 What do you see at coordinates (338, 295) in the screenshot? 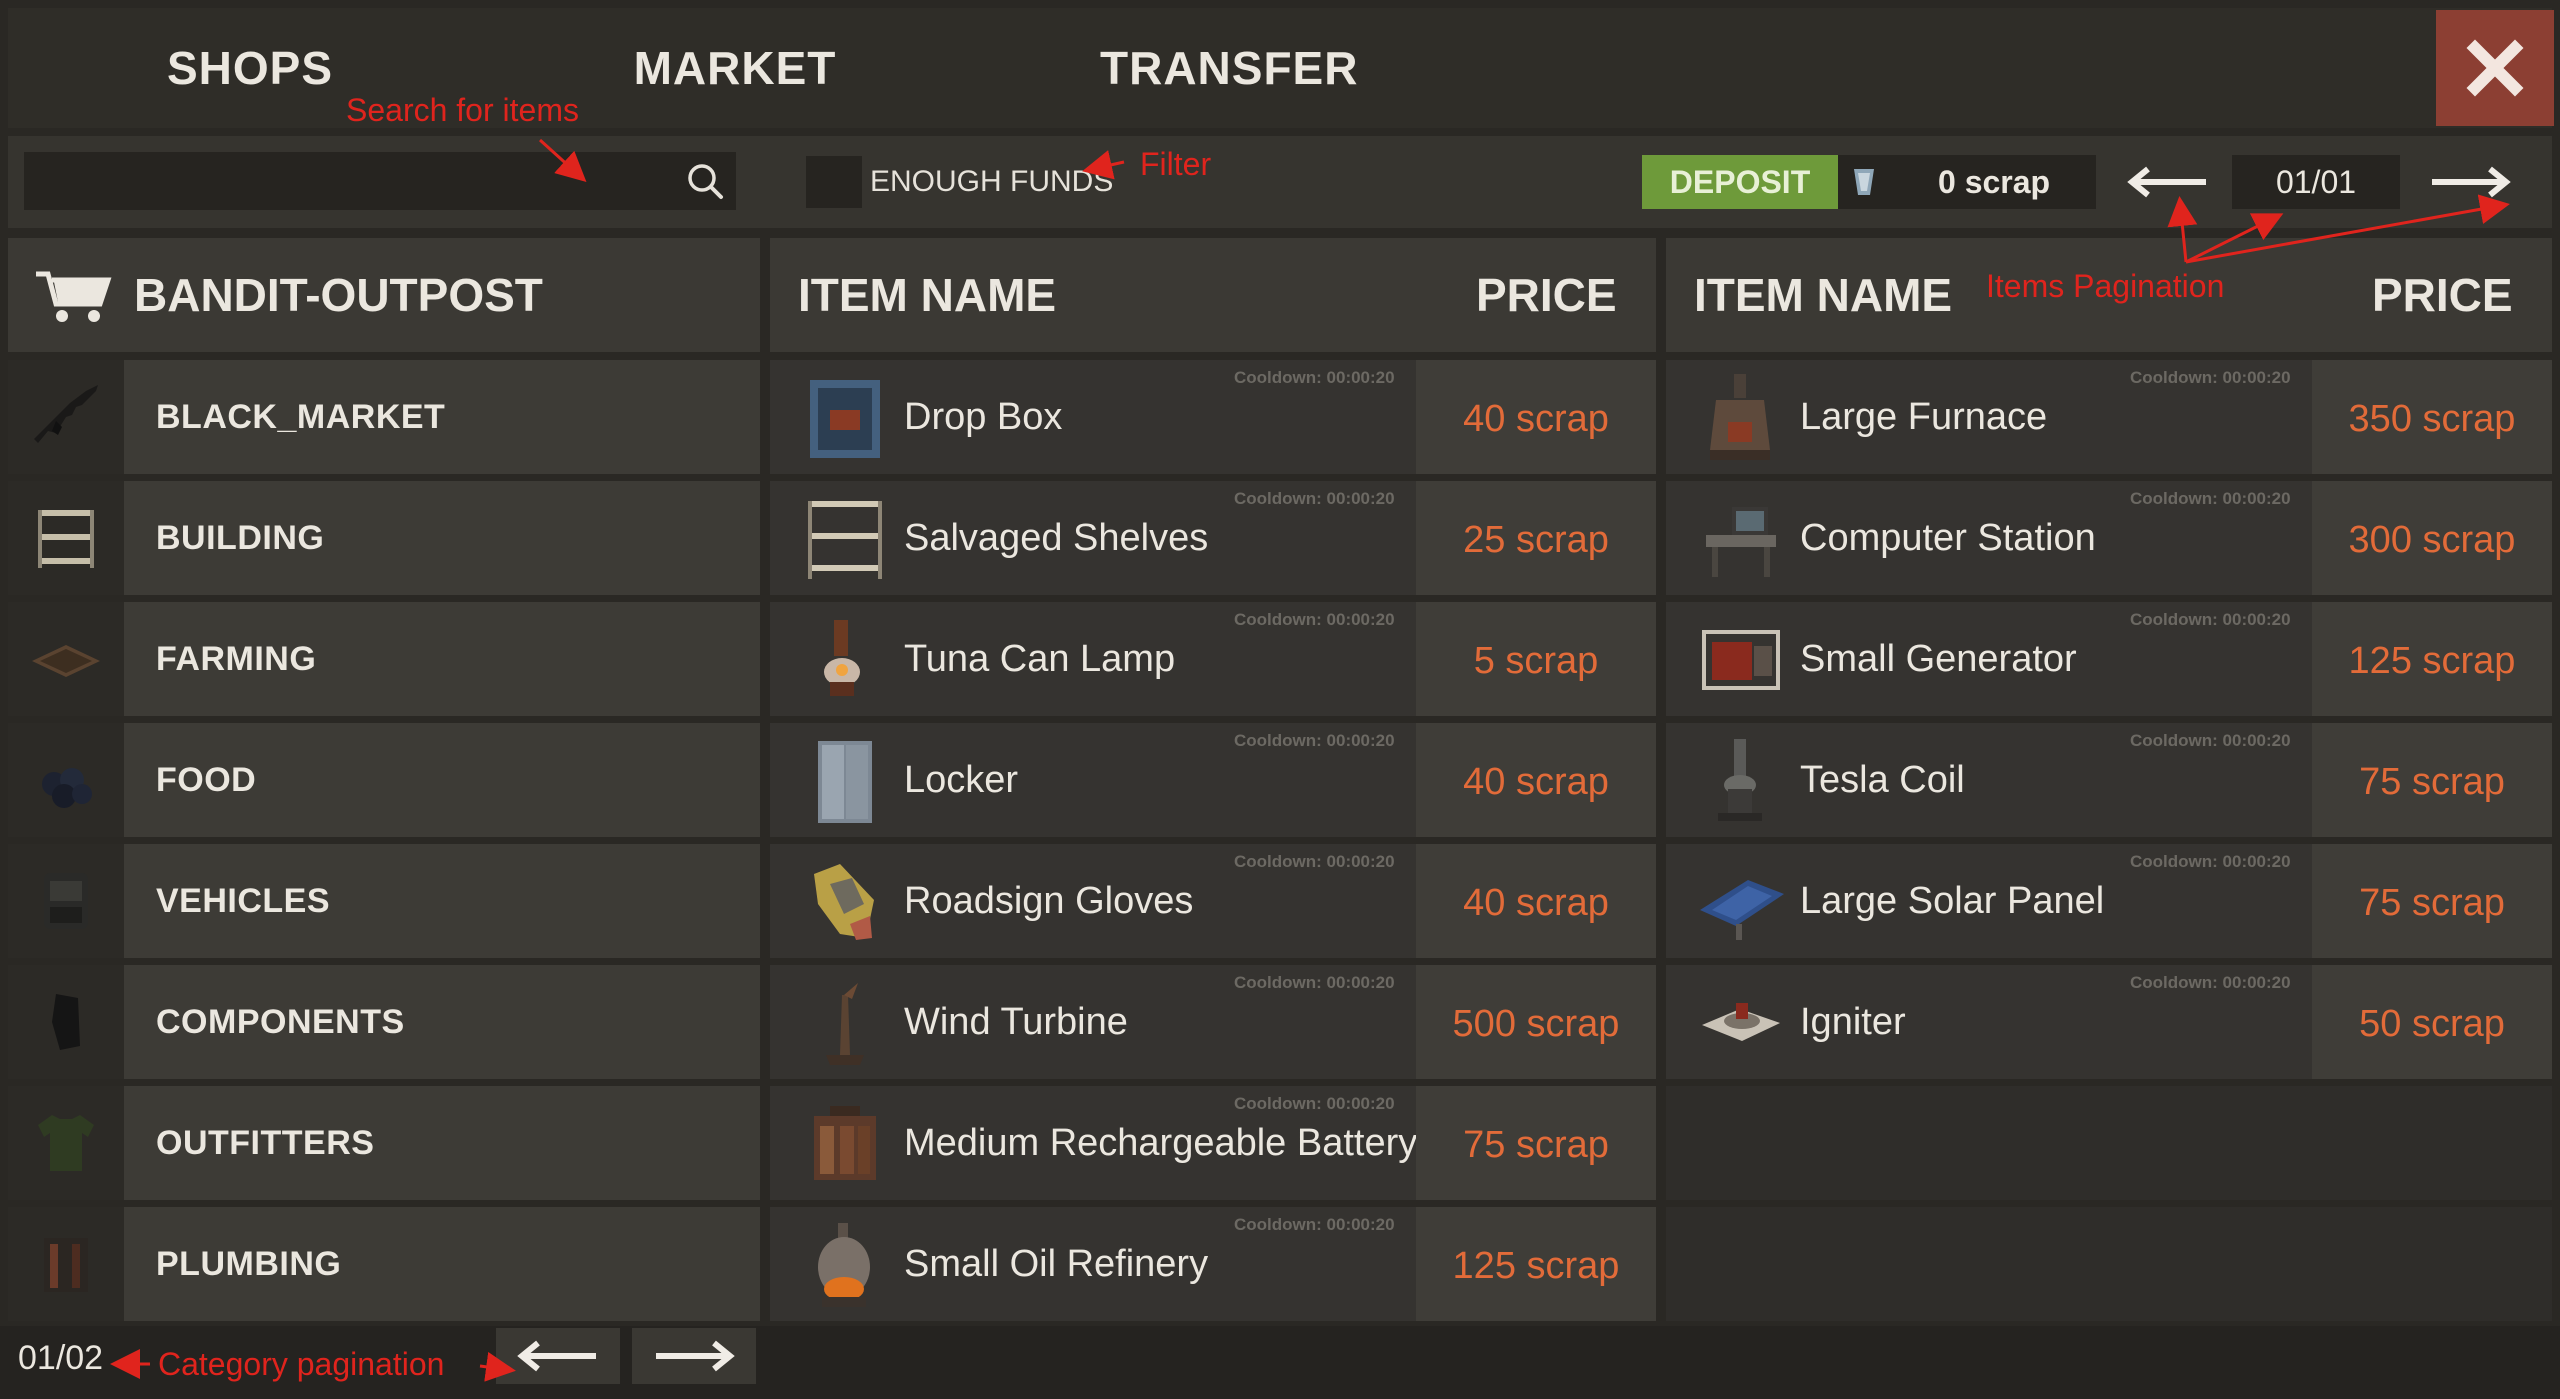
I see `shop-name: BANDIT-OUTPOST` at bounding box center [338, 295].